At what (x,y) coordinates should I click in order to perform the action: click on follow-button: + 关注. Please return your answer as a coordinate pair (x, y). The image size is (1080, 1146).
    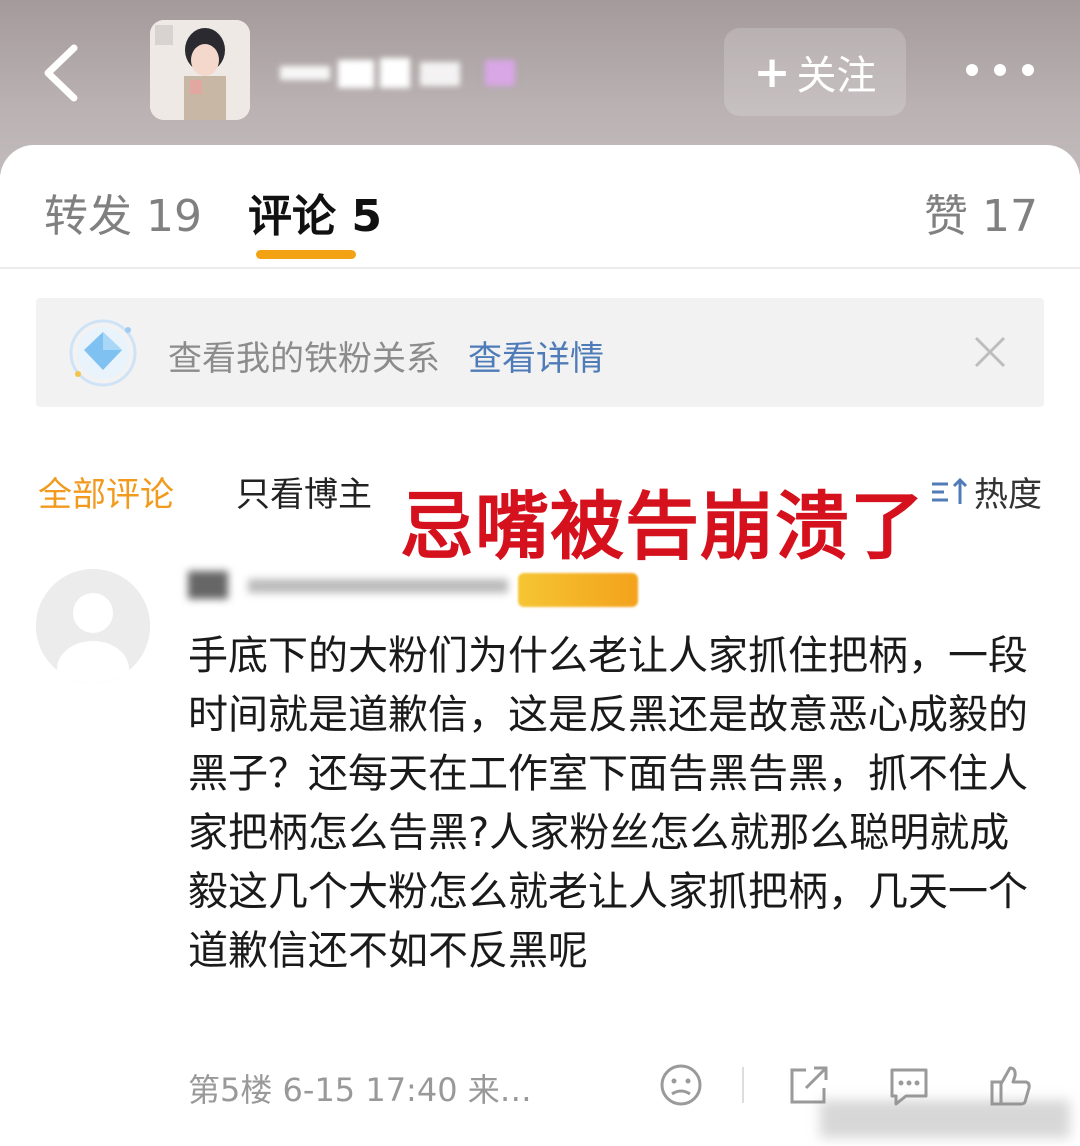
    Looking at the image, I should click on (815, 72).